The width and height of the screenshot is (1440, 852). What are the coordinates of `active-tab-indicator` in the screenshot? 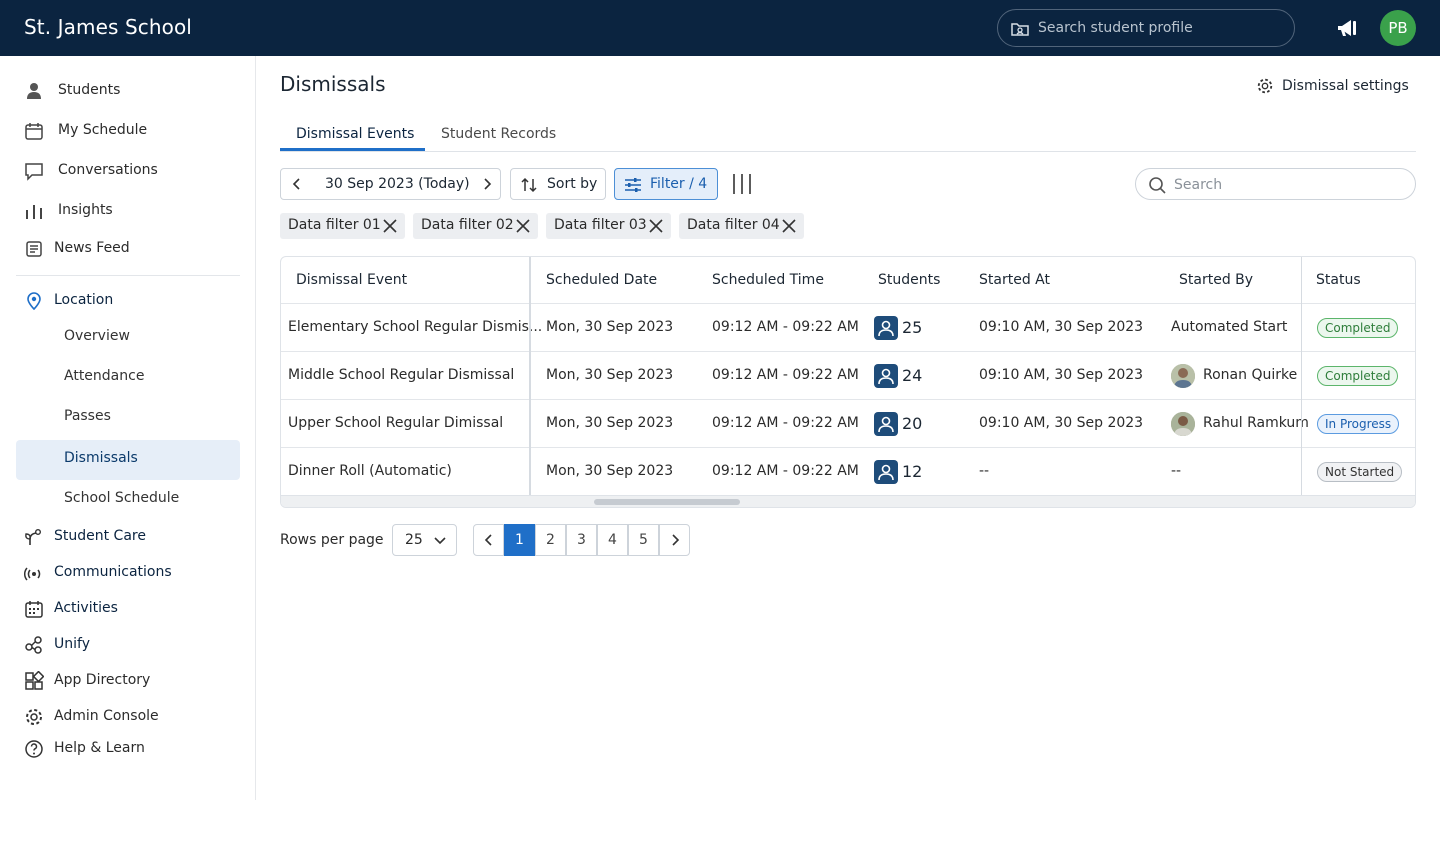 It's located at (352, 149).